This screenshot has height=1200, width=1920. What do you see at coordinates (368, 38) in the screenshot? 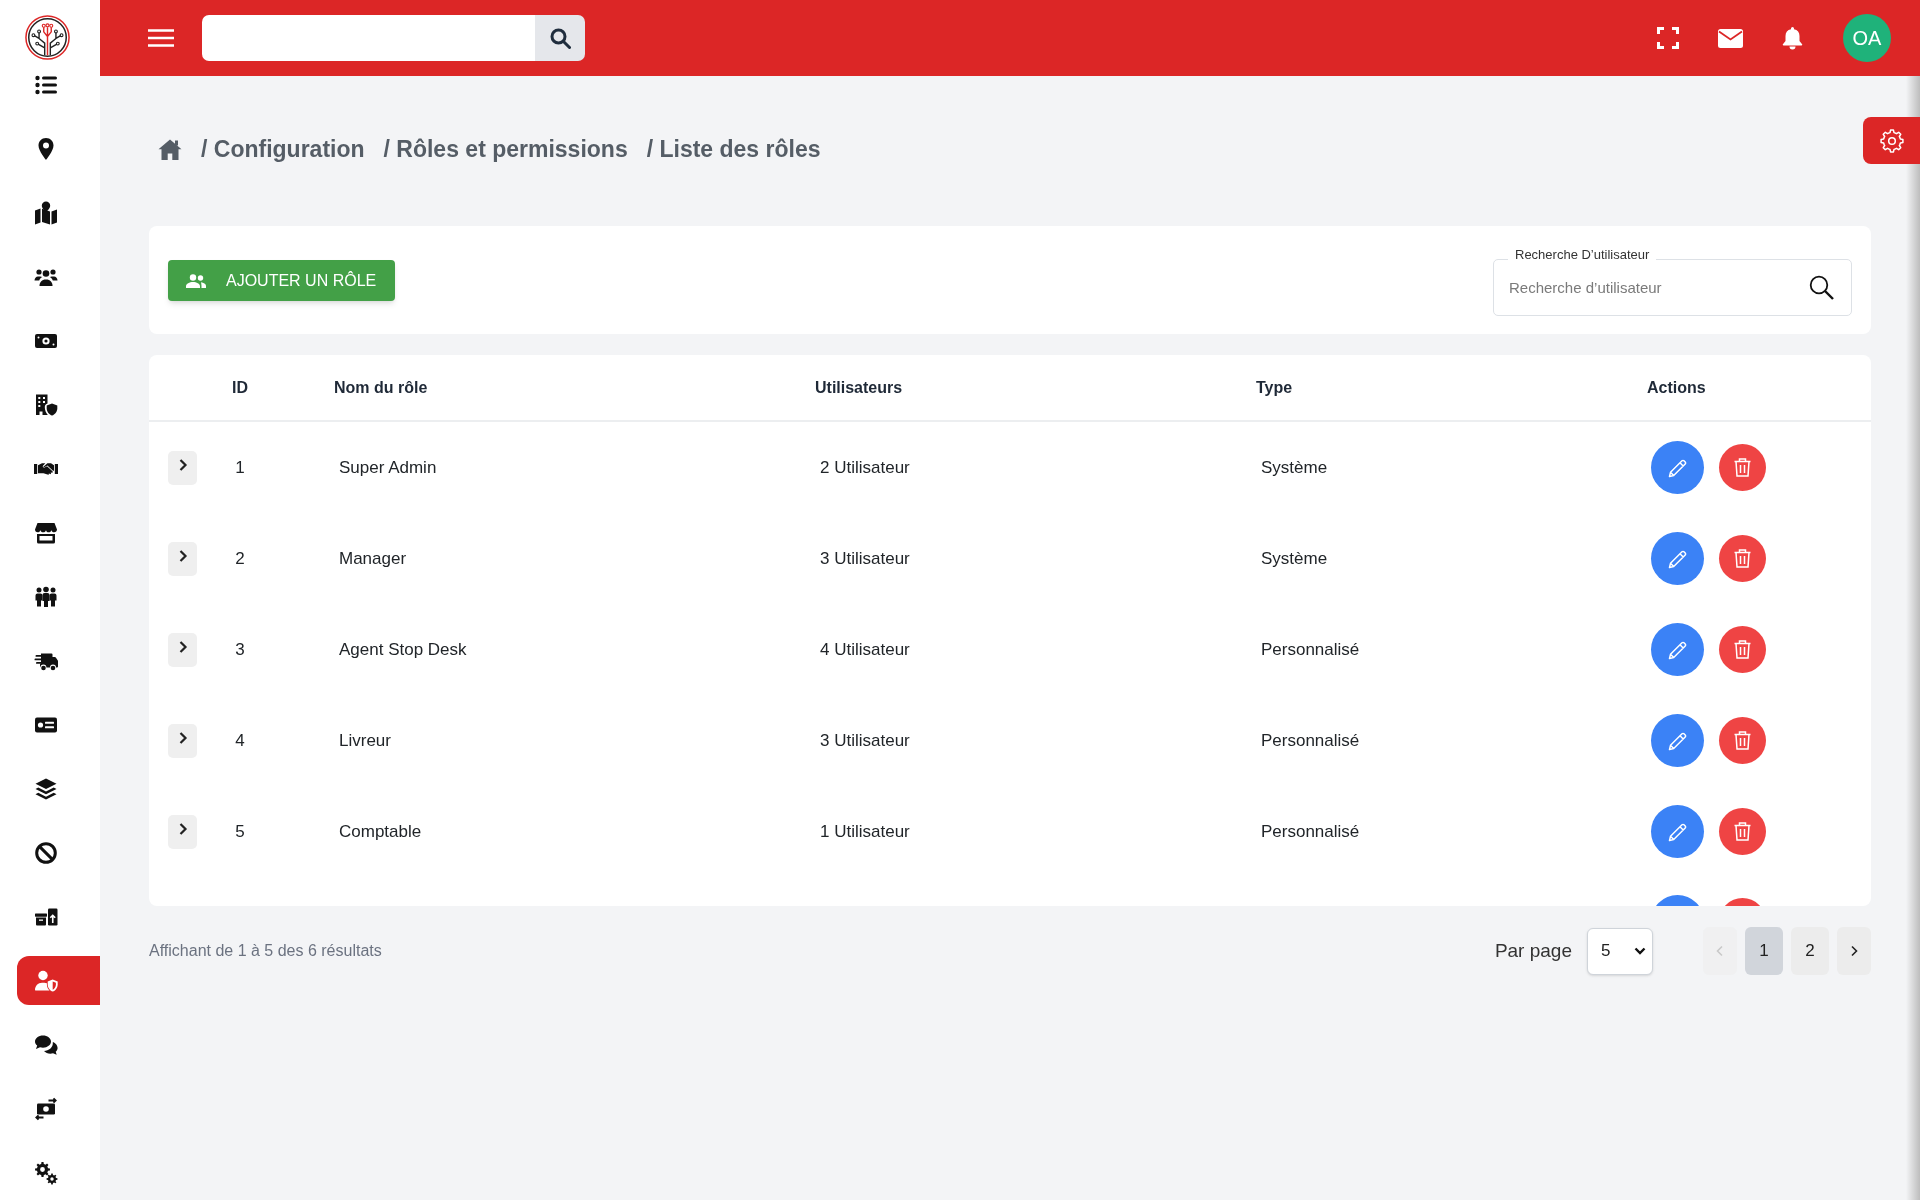
I see `search-field` at bounding box center [368, 38].